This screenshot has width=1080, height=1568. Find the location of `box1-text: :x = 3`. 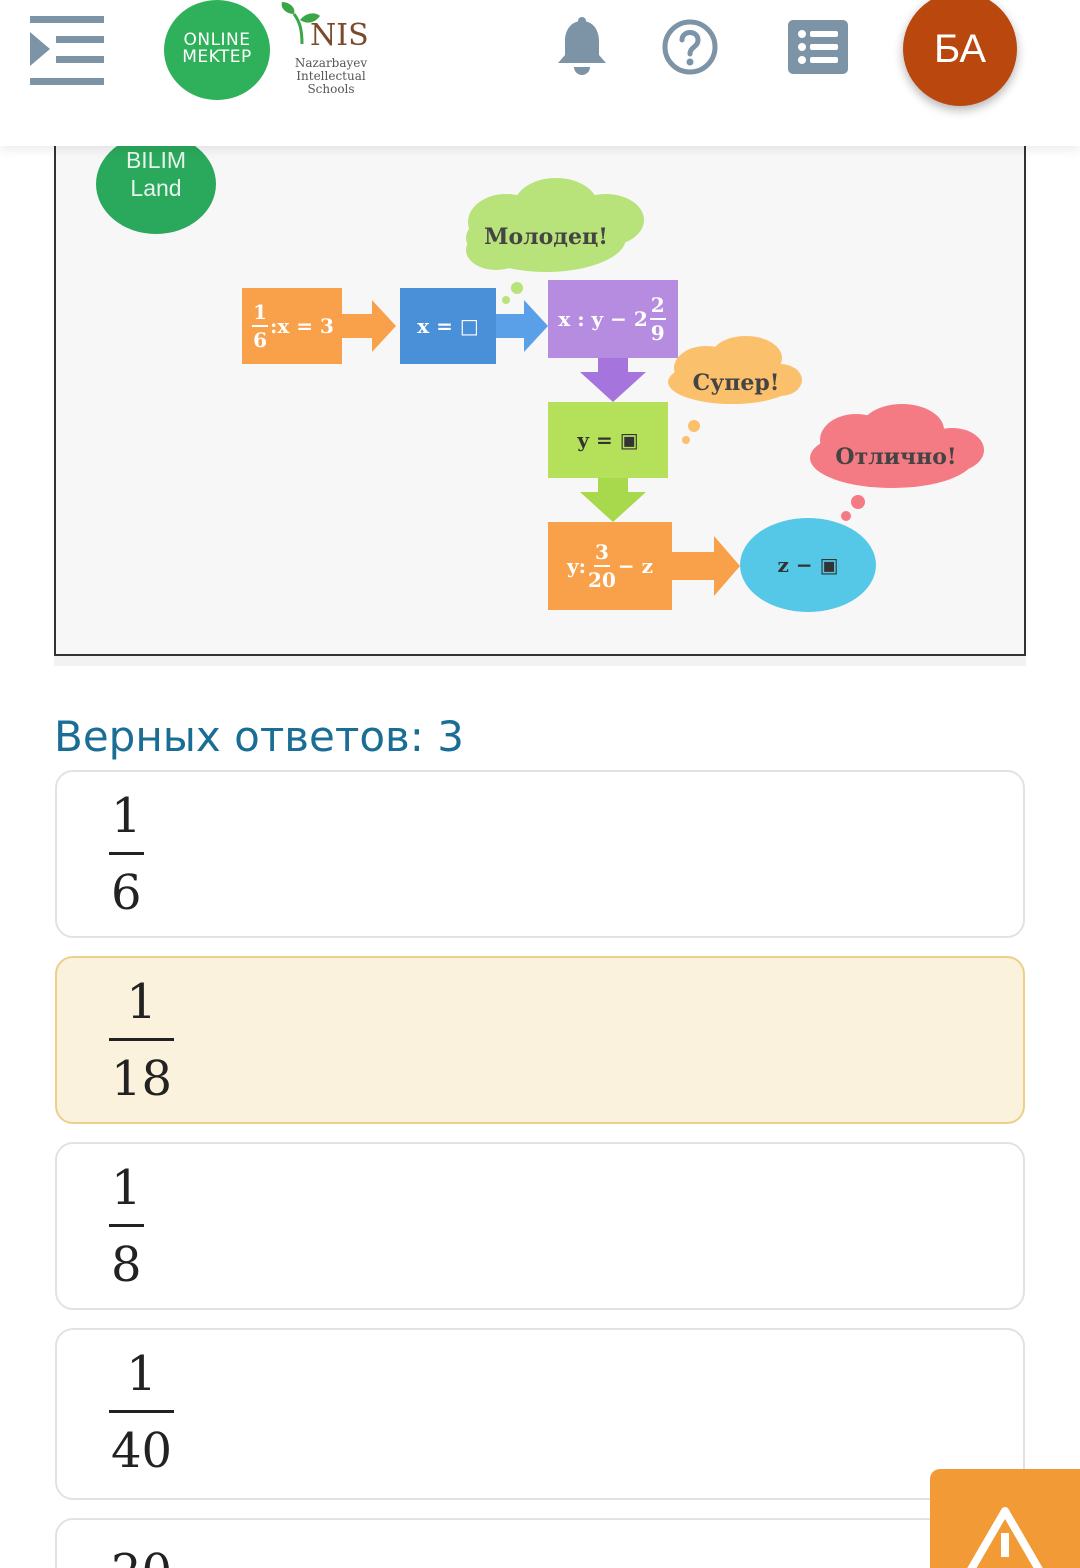

box1-text: :x = 3 is located at coordinates (302, 326).